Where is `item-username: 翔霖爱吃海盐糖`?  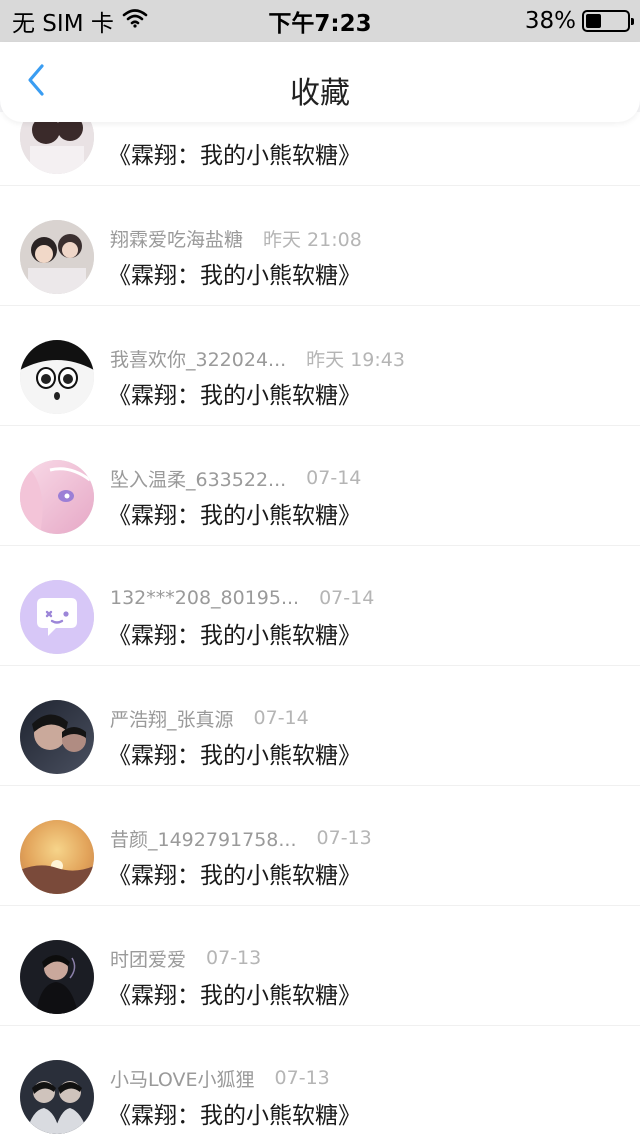 item-username: 翔霖爱吃海盐糖 is located at coordinates (176, 238).